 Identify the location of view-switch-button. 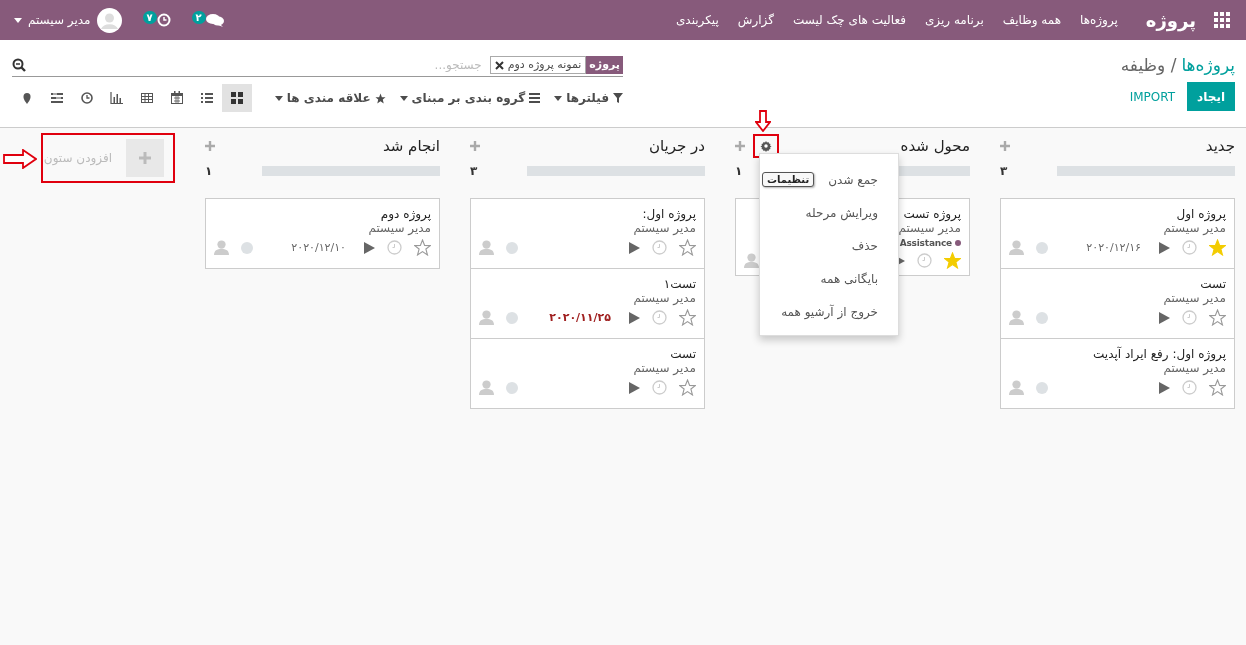
(237, 98).